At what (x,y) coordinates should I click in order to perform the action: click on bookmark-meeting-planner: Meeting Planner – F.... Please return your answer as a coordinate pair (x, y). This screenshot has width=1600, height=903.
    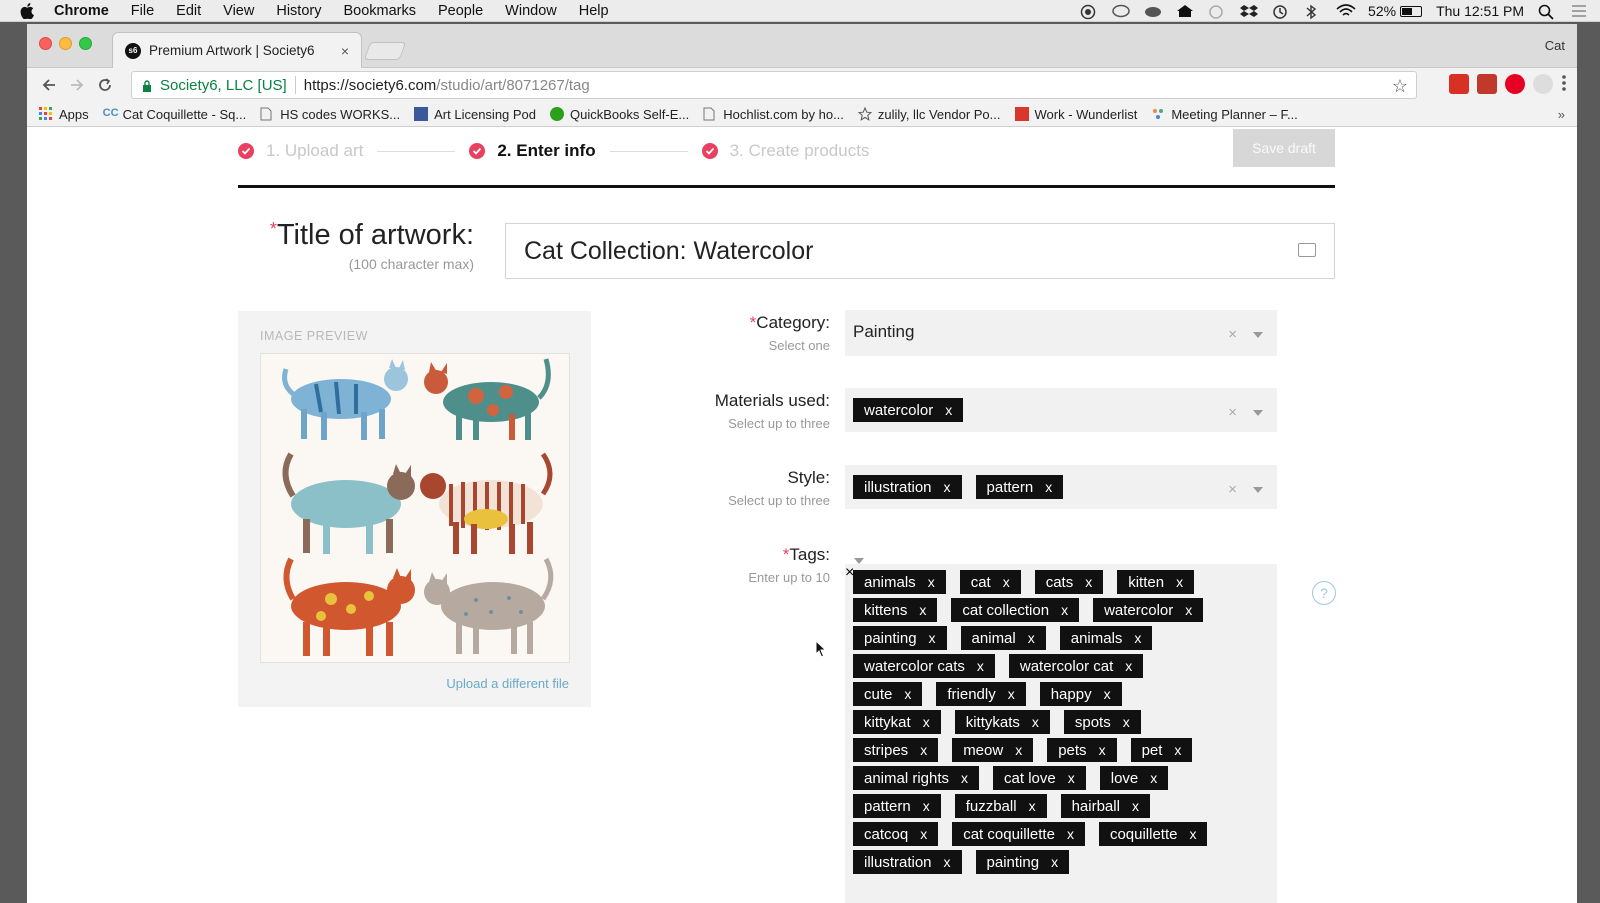
    Looking at the image, I should click on (1224, 114).